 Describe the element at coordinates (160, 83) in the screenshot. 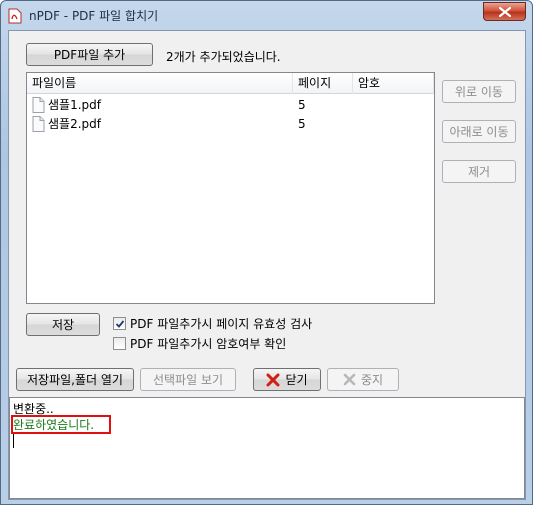

I see `column-header-filename: 파일이름` at that location.